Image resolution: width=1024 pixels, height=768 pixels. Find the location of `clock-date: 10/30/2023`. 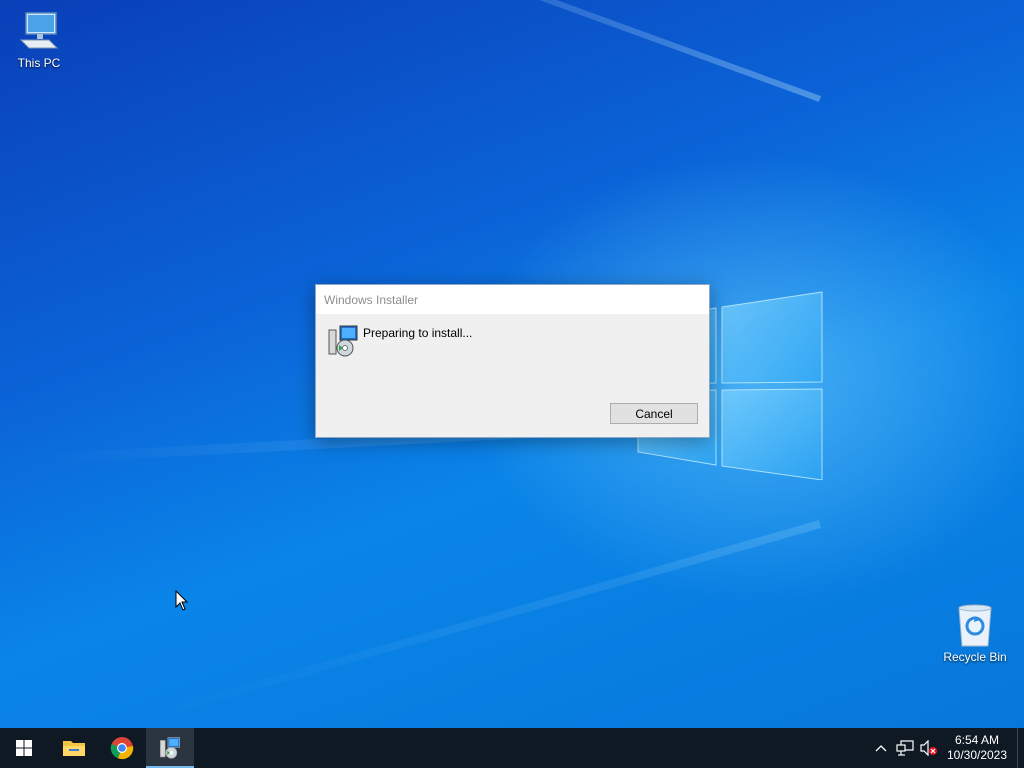

clock-date: 10/30/2023 is located at coordinates (977, 755).